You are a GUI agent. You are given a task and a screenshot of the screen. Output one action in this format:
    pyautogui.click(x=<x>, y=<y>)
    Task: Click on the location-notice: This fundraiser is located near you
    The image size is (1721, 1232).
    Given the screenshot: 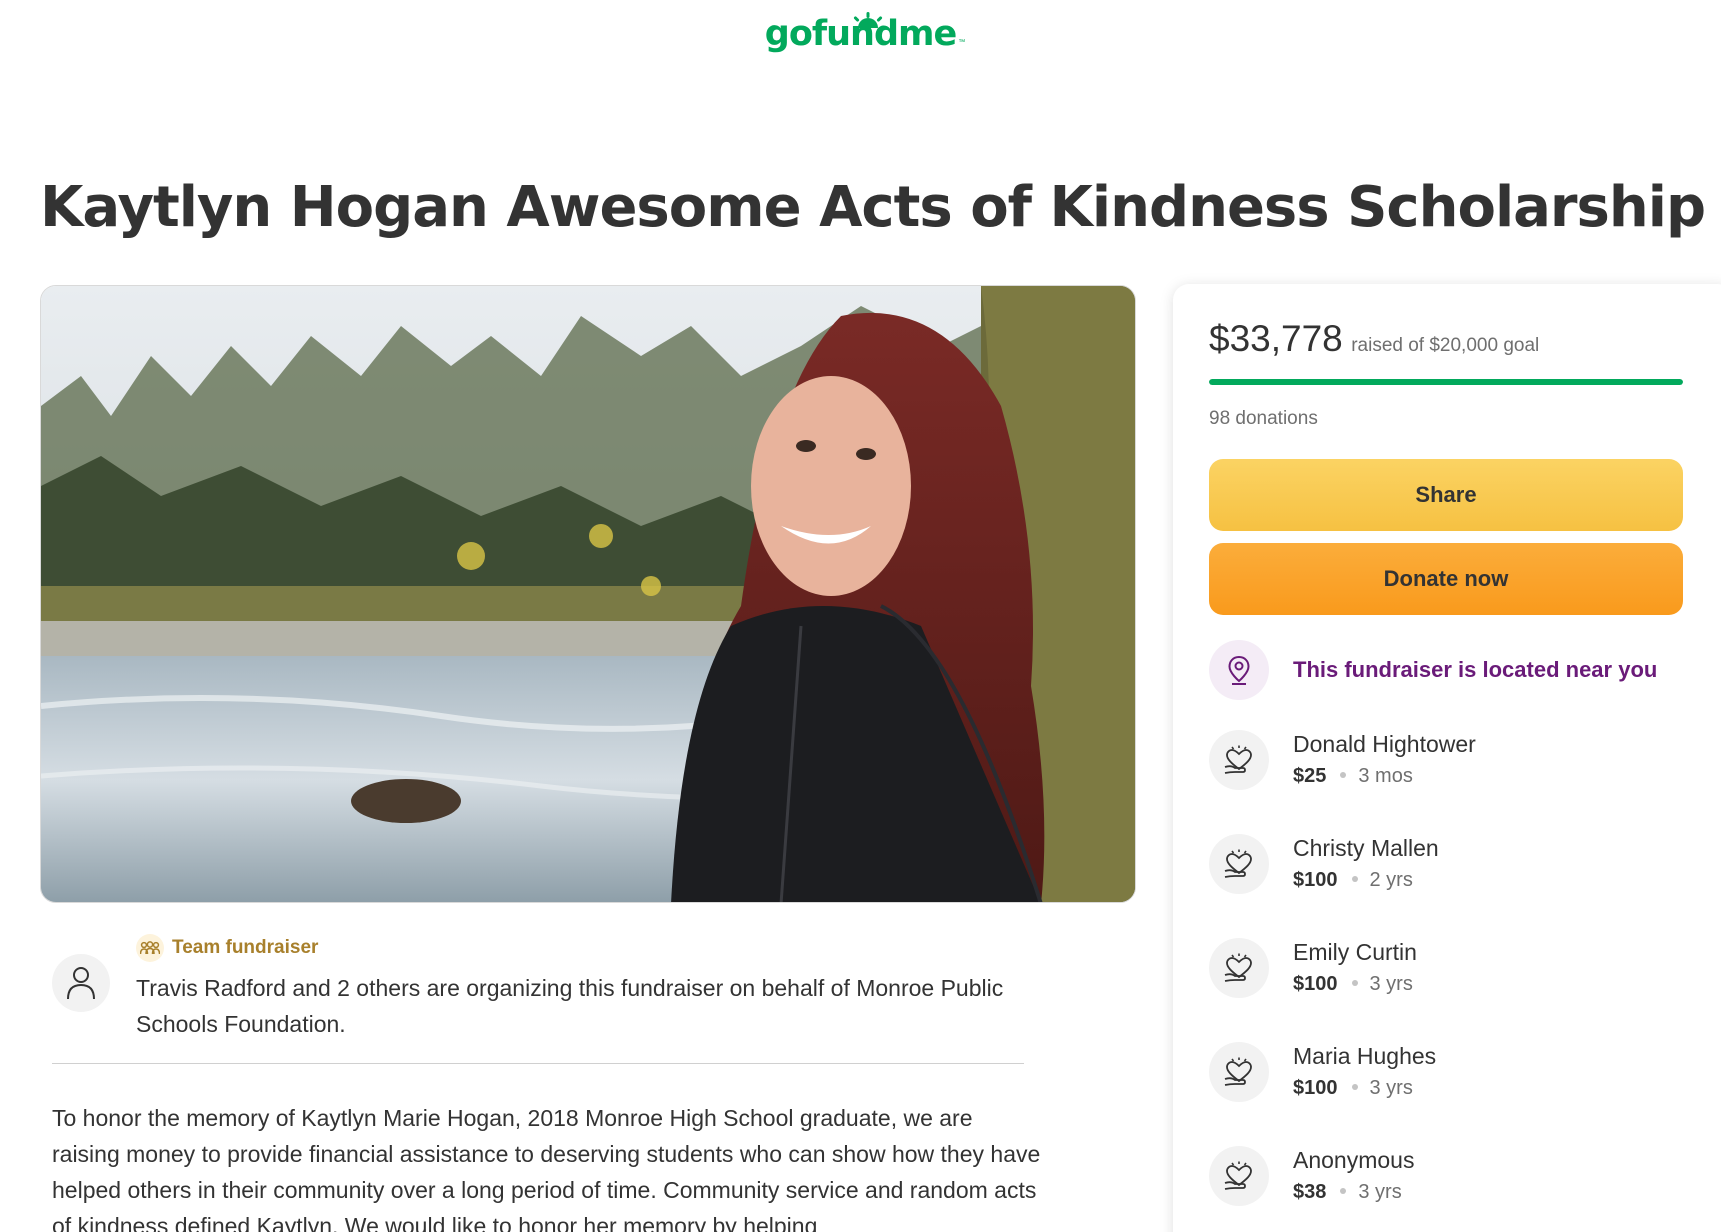 What is the action you would take?
    pyautogui.click(x=1433, y=670)
    